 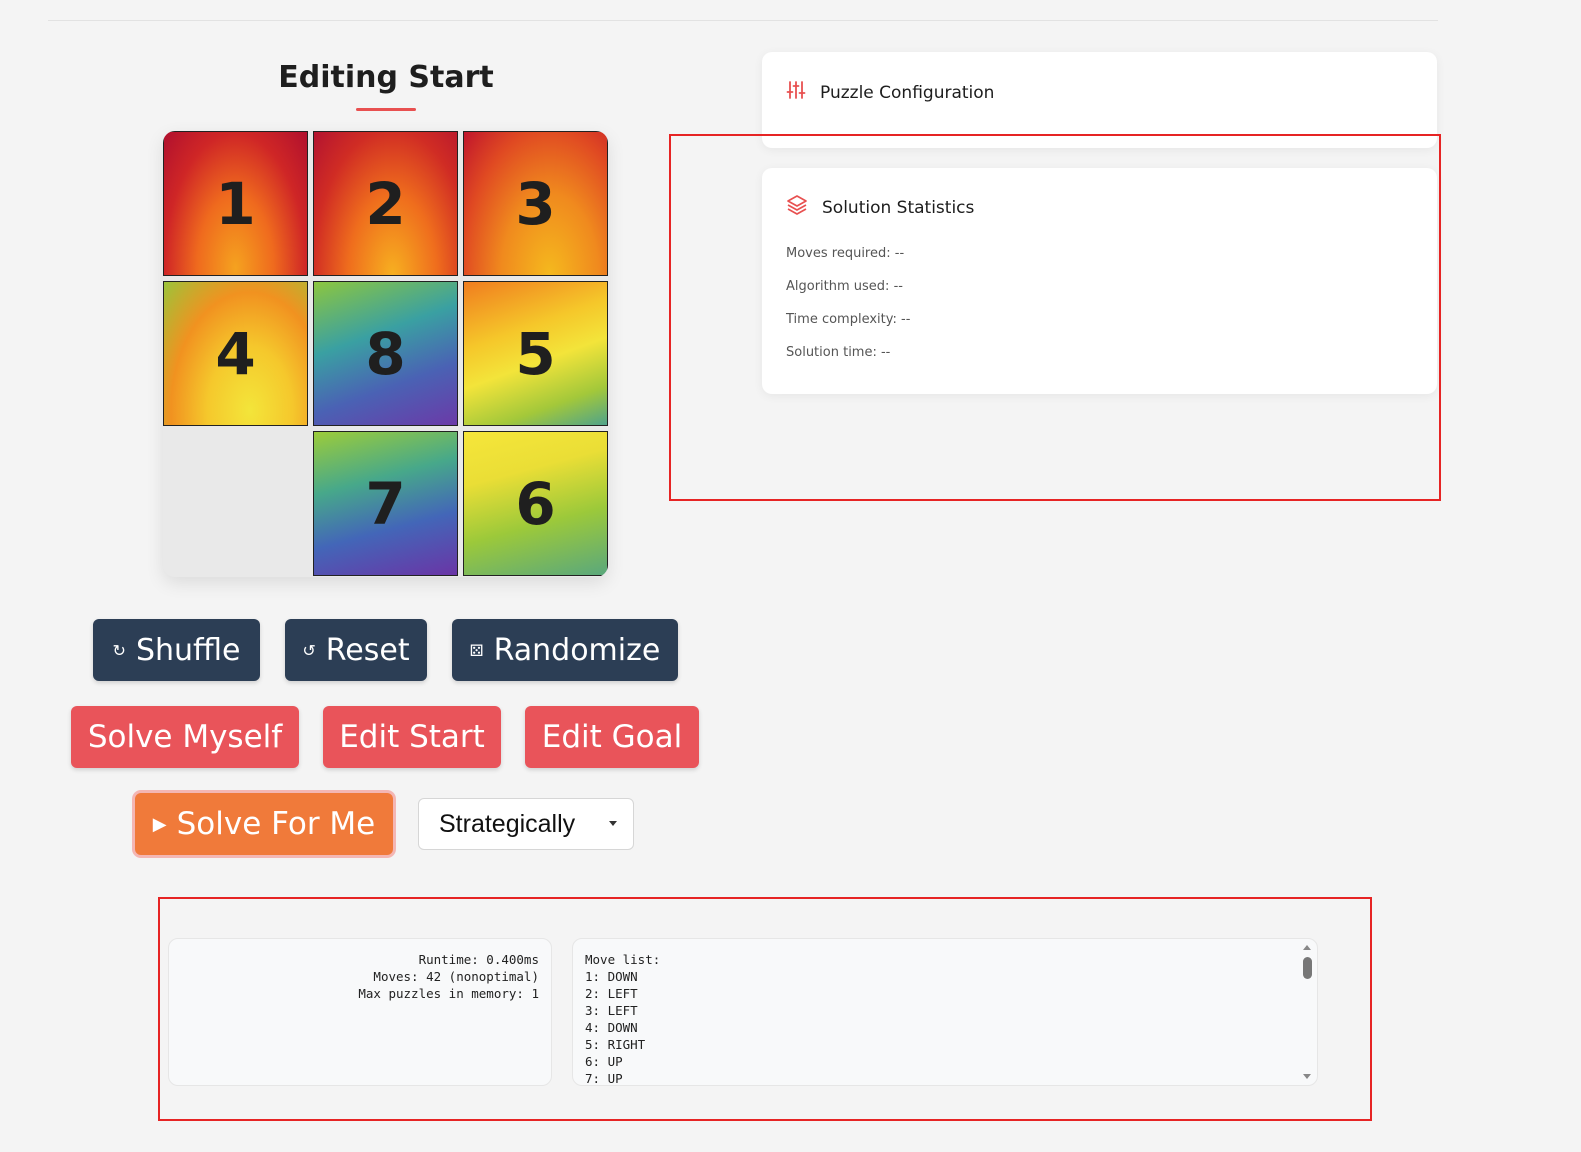 What do you see at coordinates (412, 737) in the screenshot?
I see `edit-start-button: Edit Start` at bounding box center [412, 737].